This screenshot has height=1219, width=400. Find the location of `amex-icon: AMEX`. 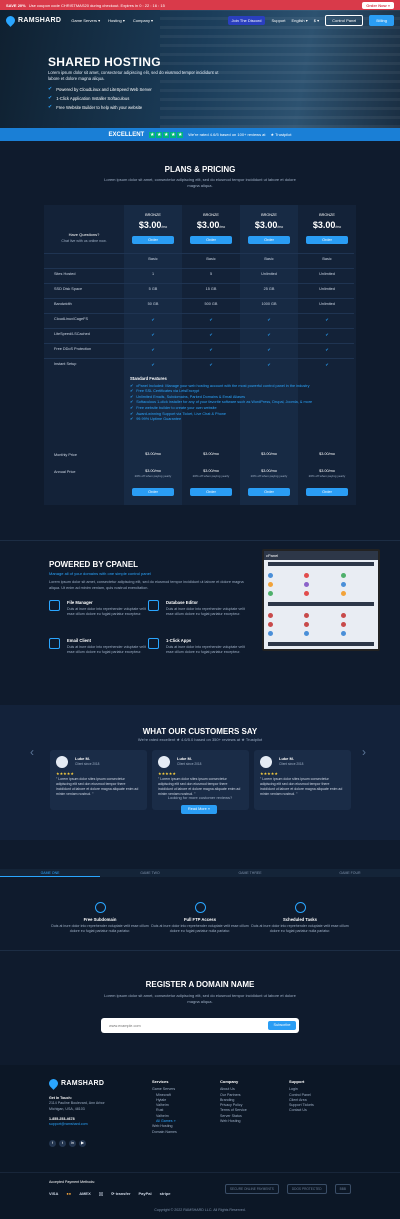

amex-icon: AMEX is located at coordinates (85, 1193).